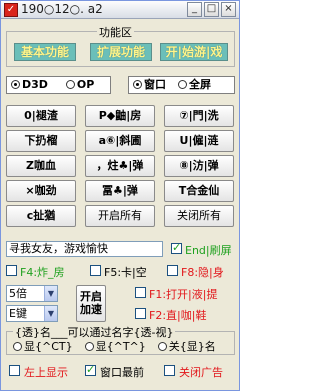 The image size is (320, 391). I want to click on render-mode-group: D3D OP, so click(58, 85).